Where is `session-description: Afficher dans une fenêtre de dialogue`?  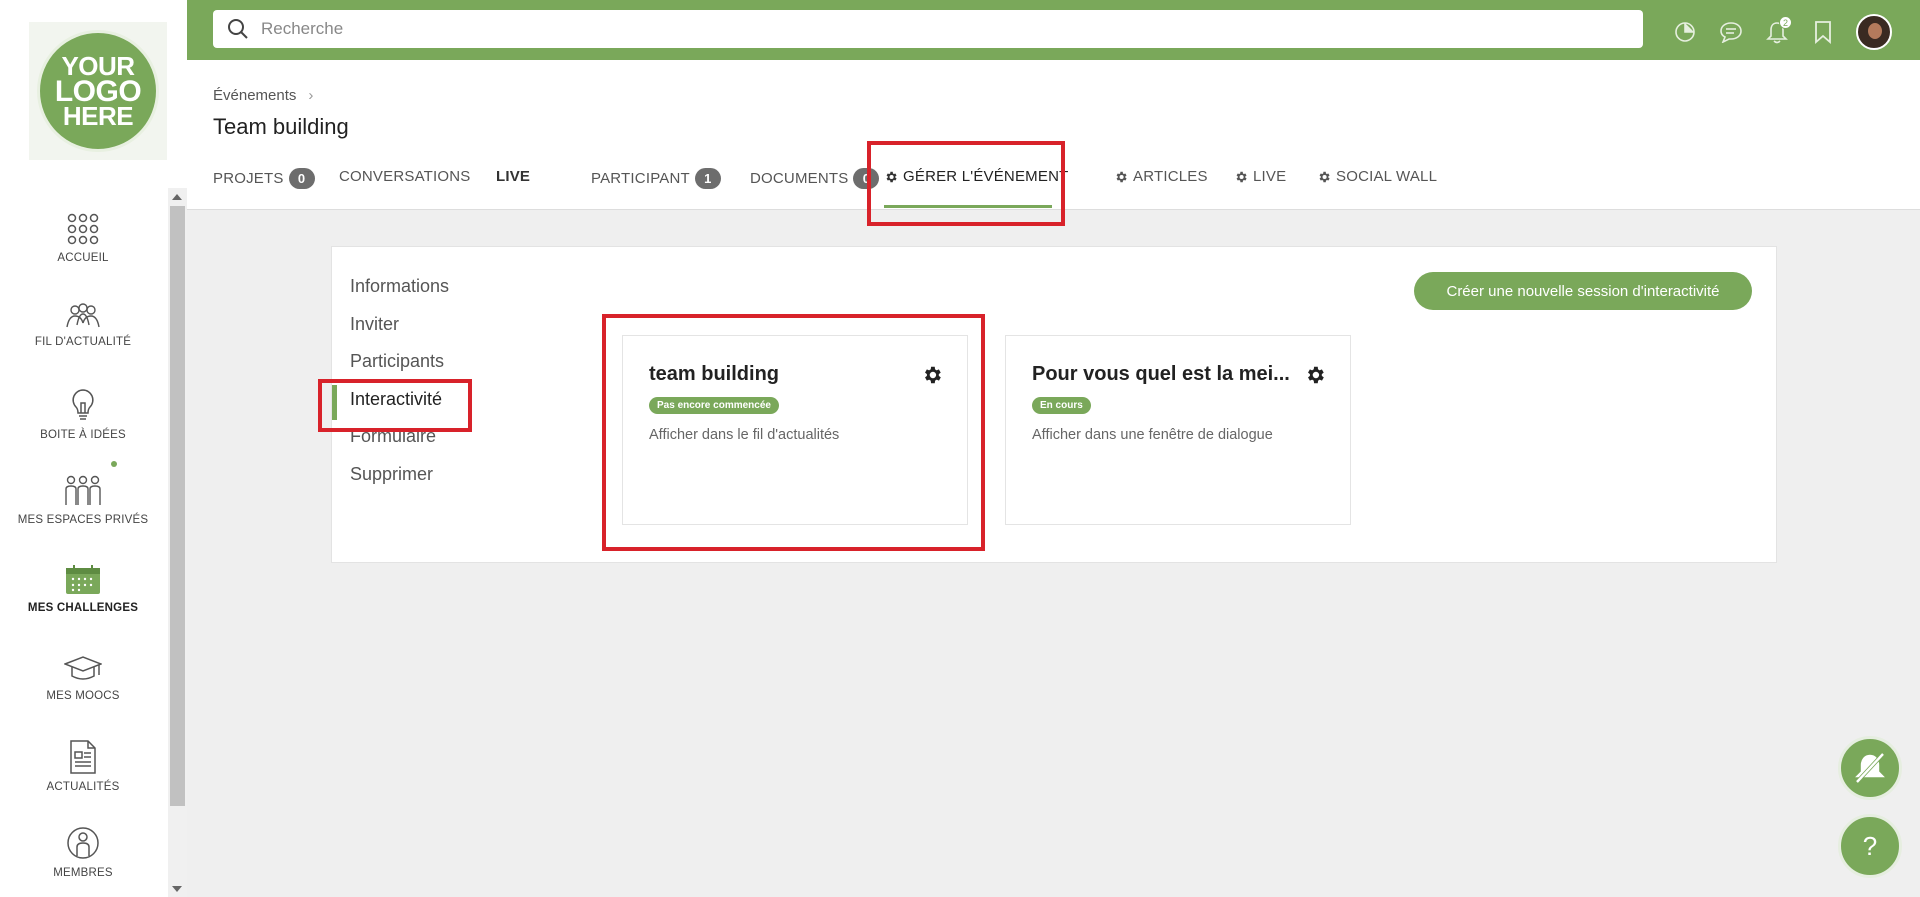
session-description: Afficher dans une fenêtre de dialogue is located at coordinates (1152, 435).